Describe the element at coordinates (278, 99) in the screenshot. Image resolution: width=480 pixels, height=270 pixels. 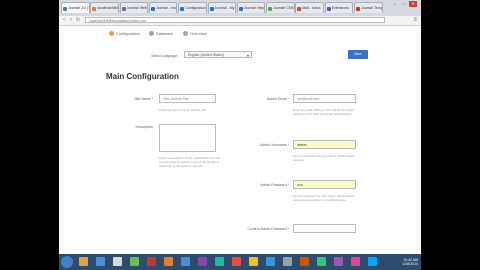
I see `admin-email-label: Admin Email *` at that location.